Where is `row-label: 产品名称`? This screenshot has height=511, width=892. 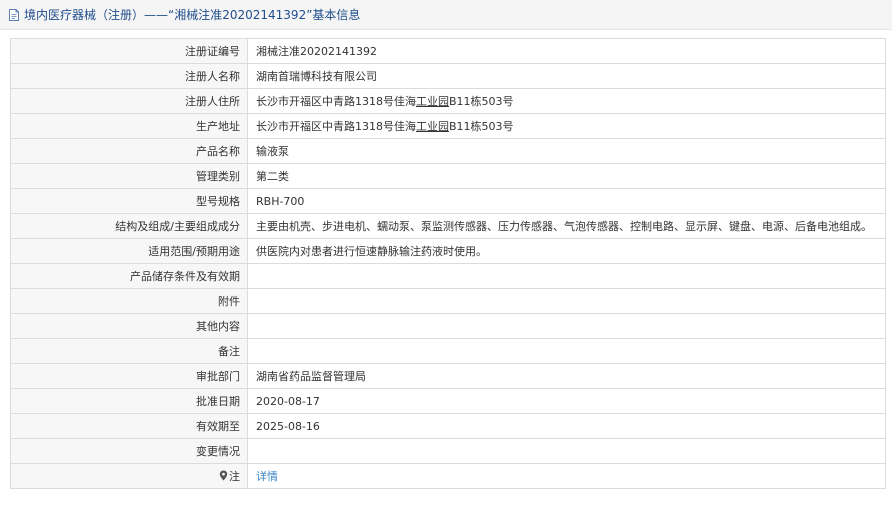 row-label: 产品名称 is located at coordinates (129, 151).